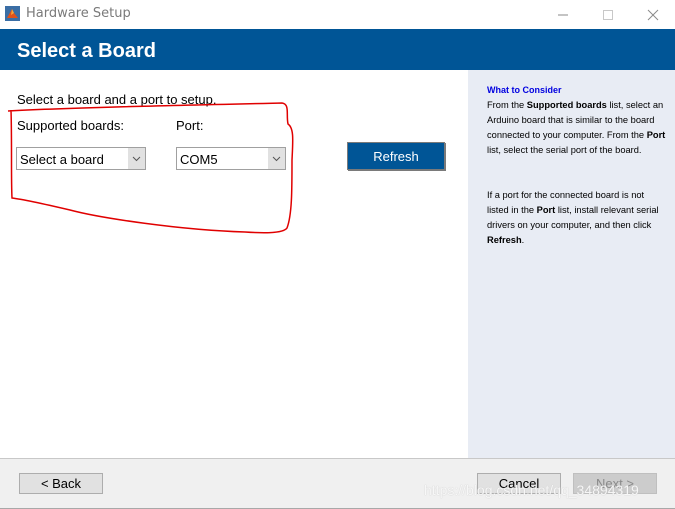  What do you see at coordinates (78, 13) in the screenshot?
I see `window-title: Hardware Setup` at bounding box center [78, 13].